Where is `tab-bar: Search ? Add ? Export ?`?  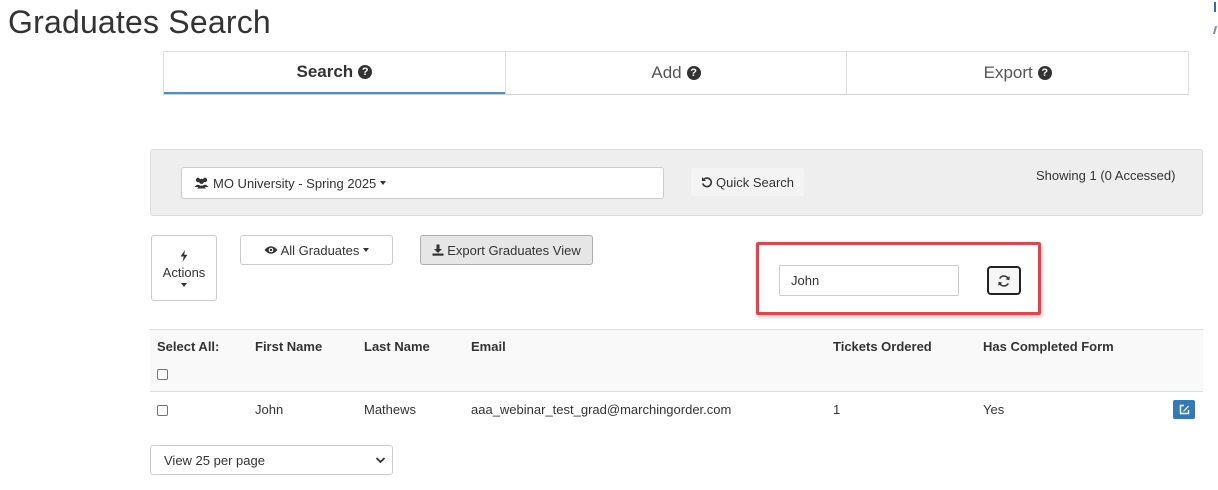
tab-bar: Search ? Add ? Export ? is located at coordinates (676, 73).